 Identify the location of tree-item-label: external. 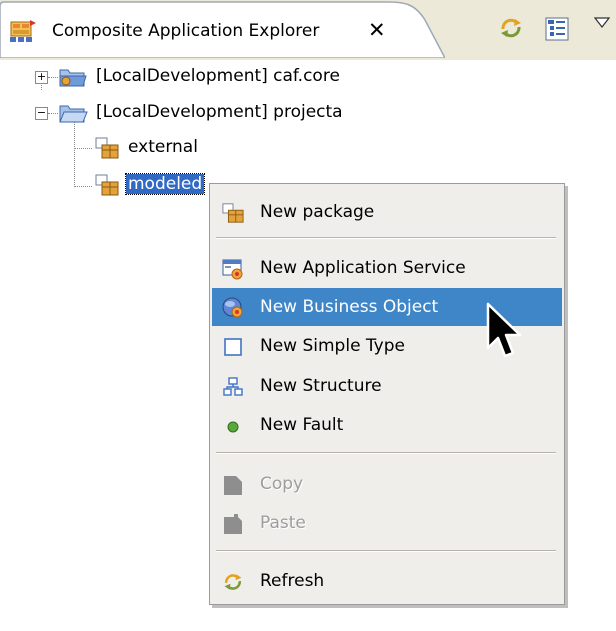
(163, 147).